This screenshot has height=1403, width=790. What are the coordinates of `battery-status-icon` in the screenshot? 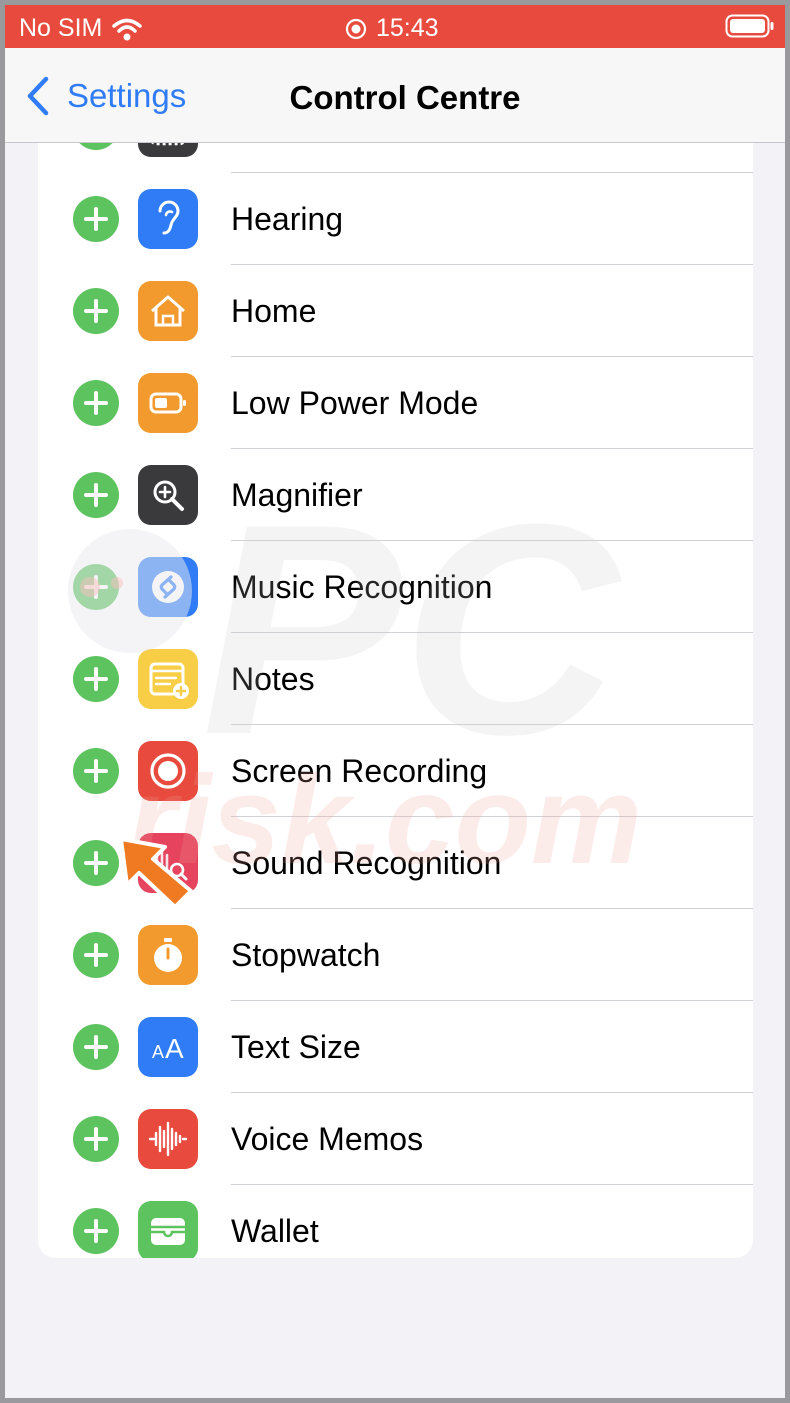 It's located at (749, 26).